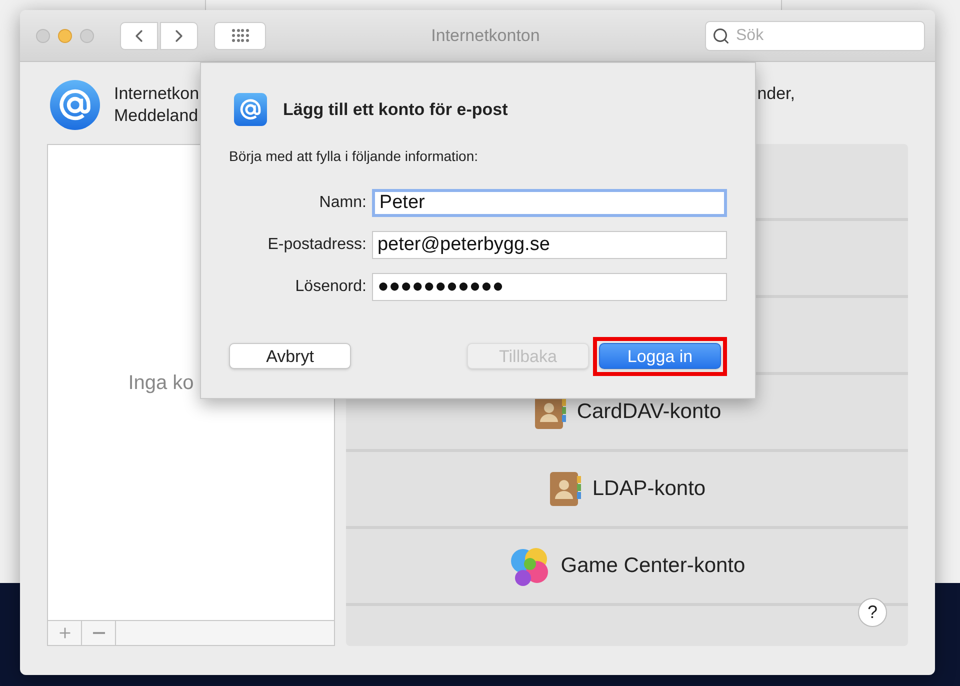  What do you see at coordinates (330, 287) in the screenshot?
I see `field-label: Lösenord:` at bounding box center [330, 287].